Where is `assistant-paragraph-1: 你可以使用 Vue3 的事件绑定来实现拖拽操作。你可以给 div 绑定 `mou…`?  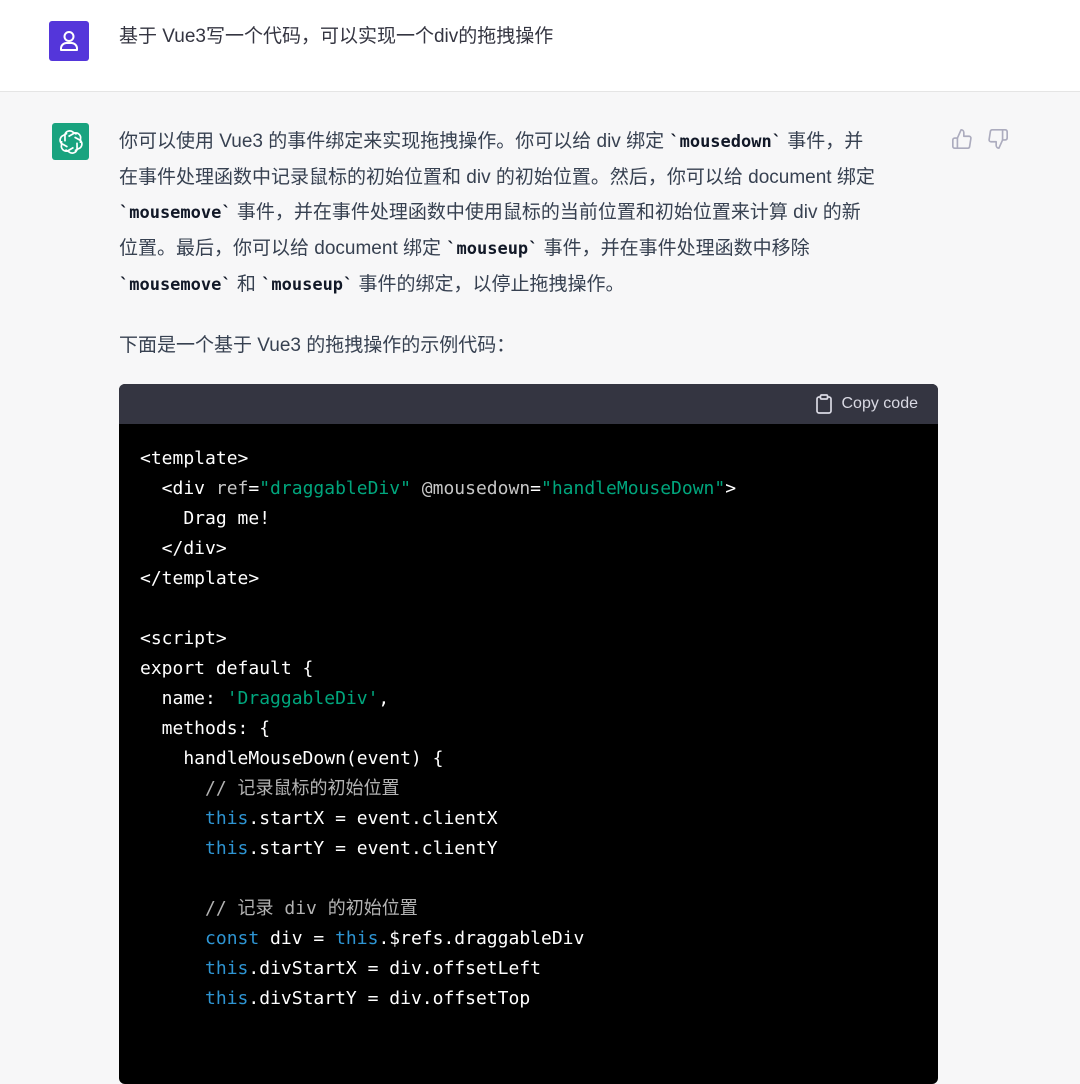
assistant-paragraph-1: 你可以使用 Vue3 的事件绑定来实现拖拽操作。你可以给 div 绑定 `mou… is located at coordinates (530, 213).